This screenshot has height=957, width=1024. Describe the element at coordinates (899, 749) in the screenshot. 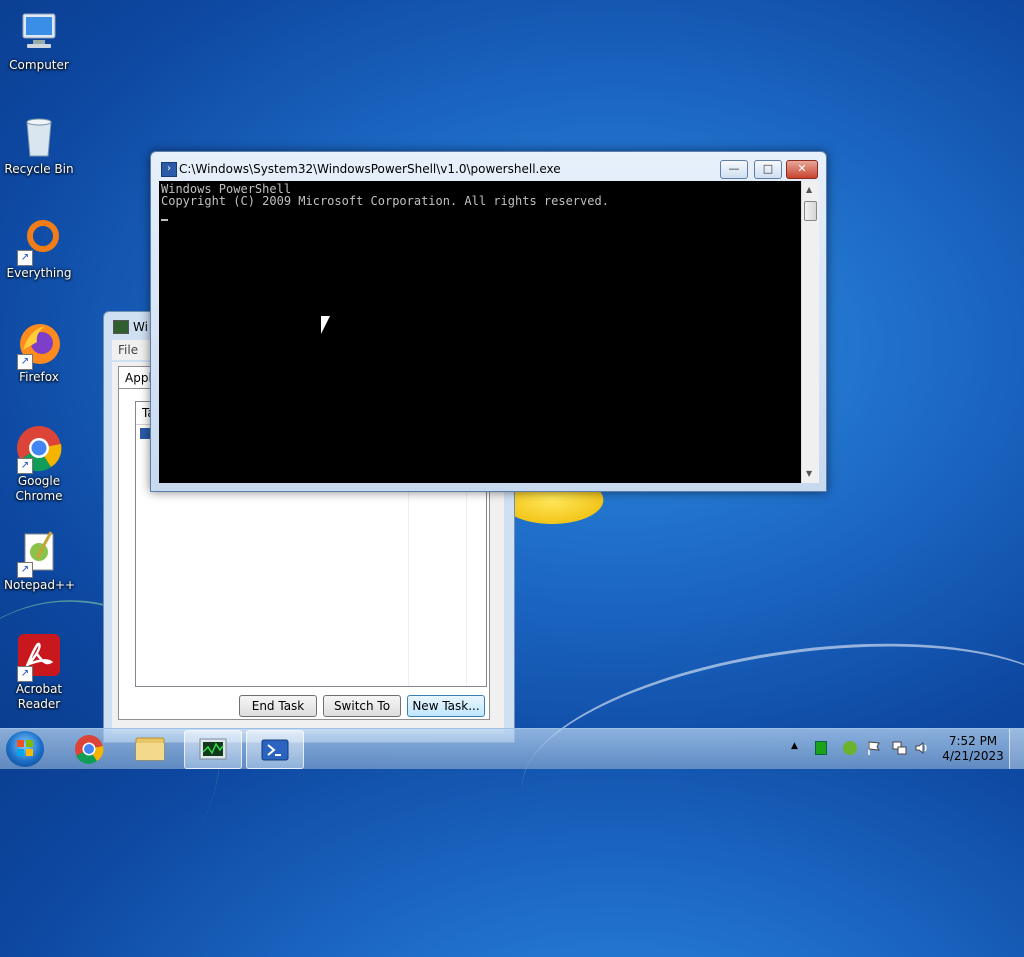

I see `tray-network-icon` at that location.